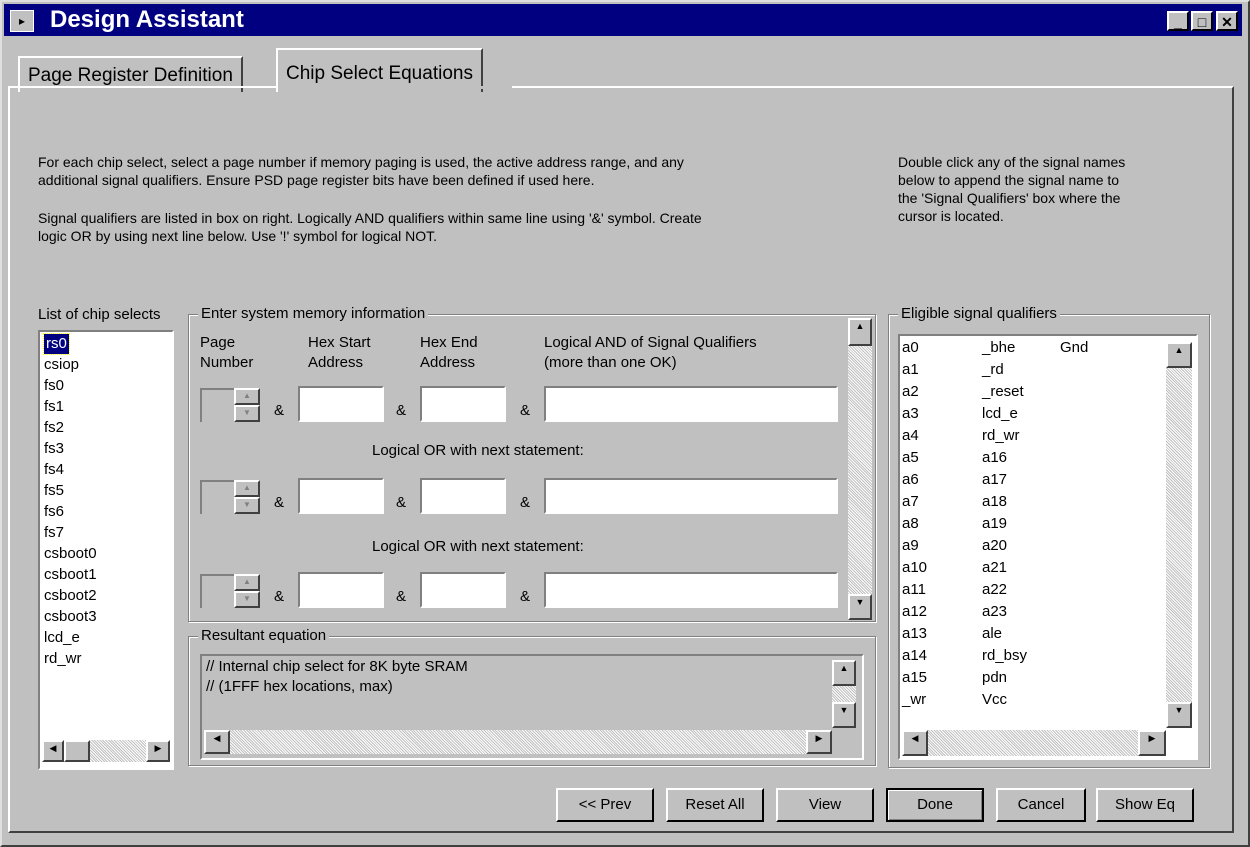 This screenshot has height=847, width=1250. Describe the element at coordinates (994, 700) in the screenshot. I see `signal-qualifier-item: Vcc` at that location.